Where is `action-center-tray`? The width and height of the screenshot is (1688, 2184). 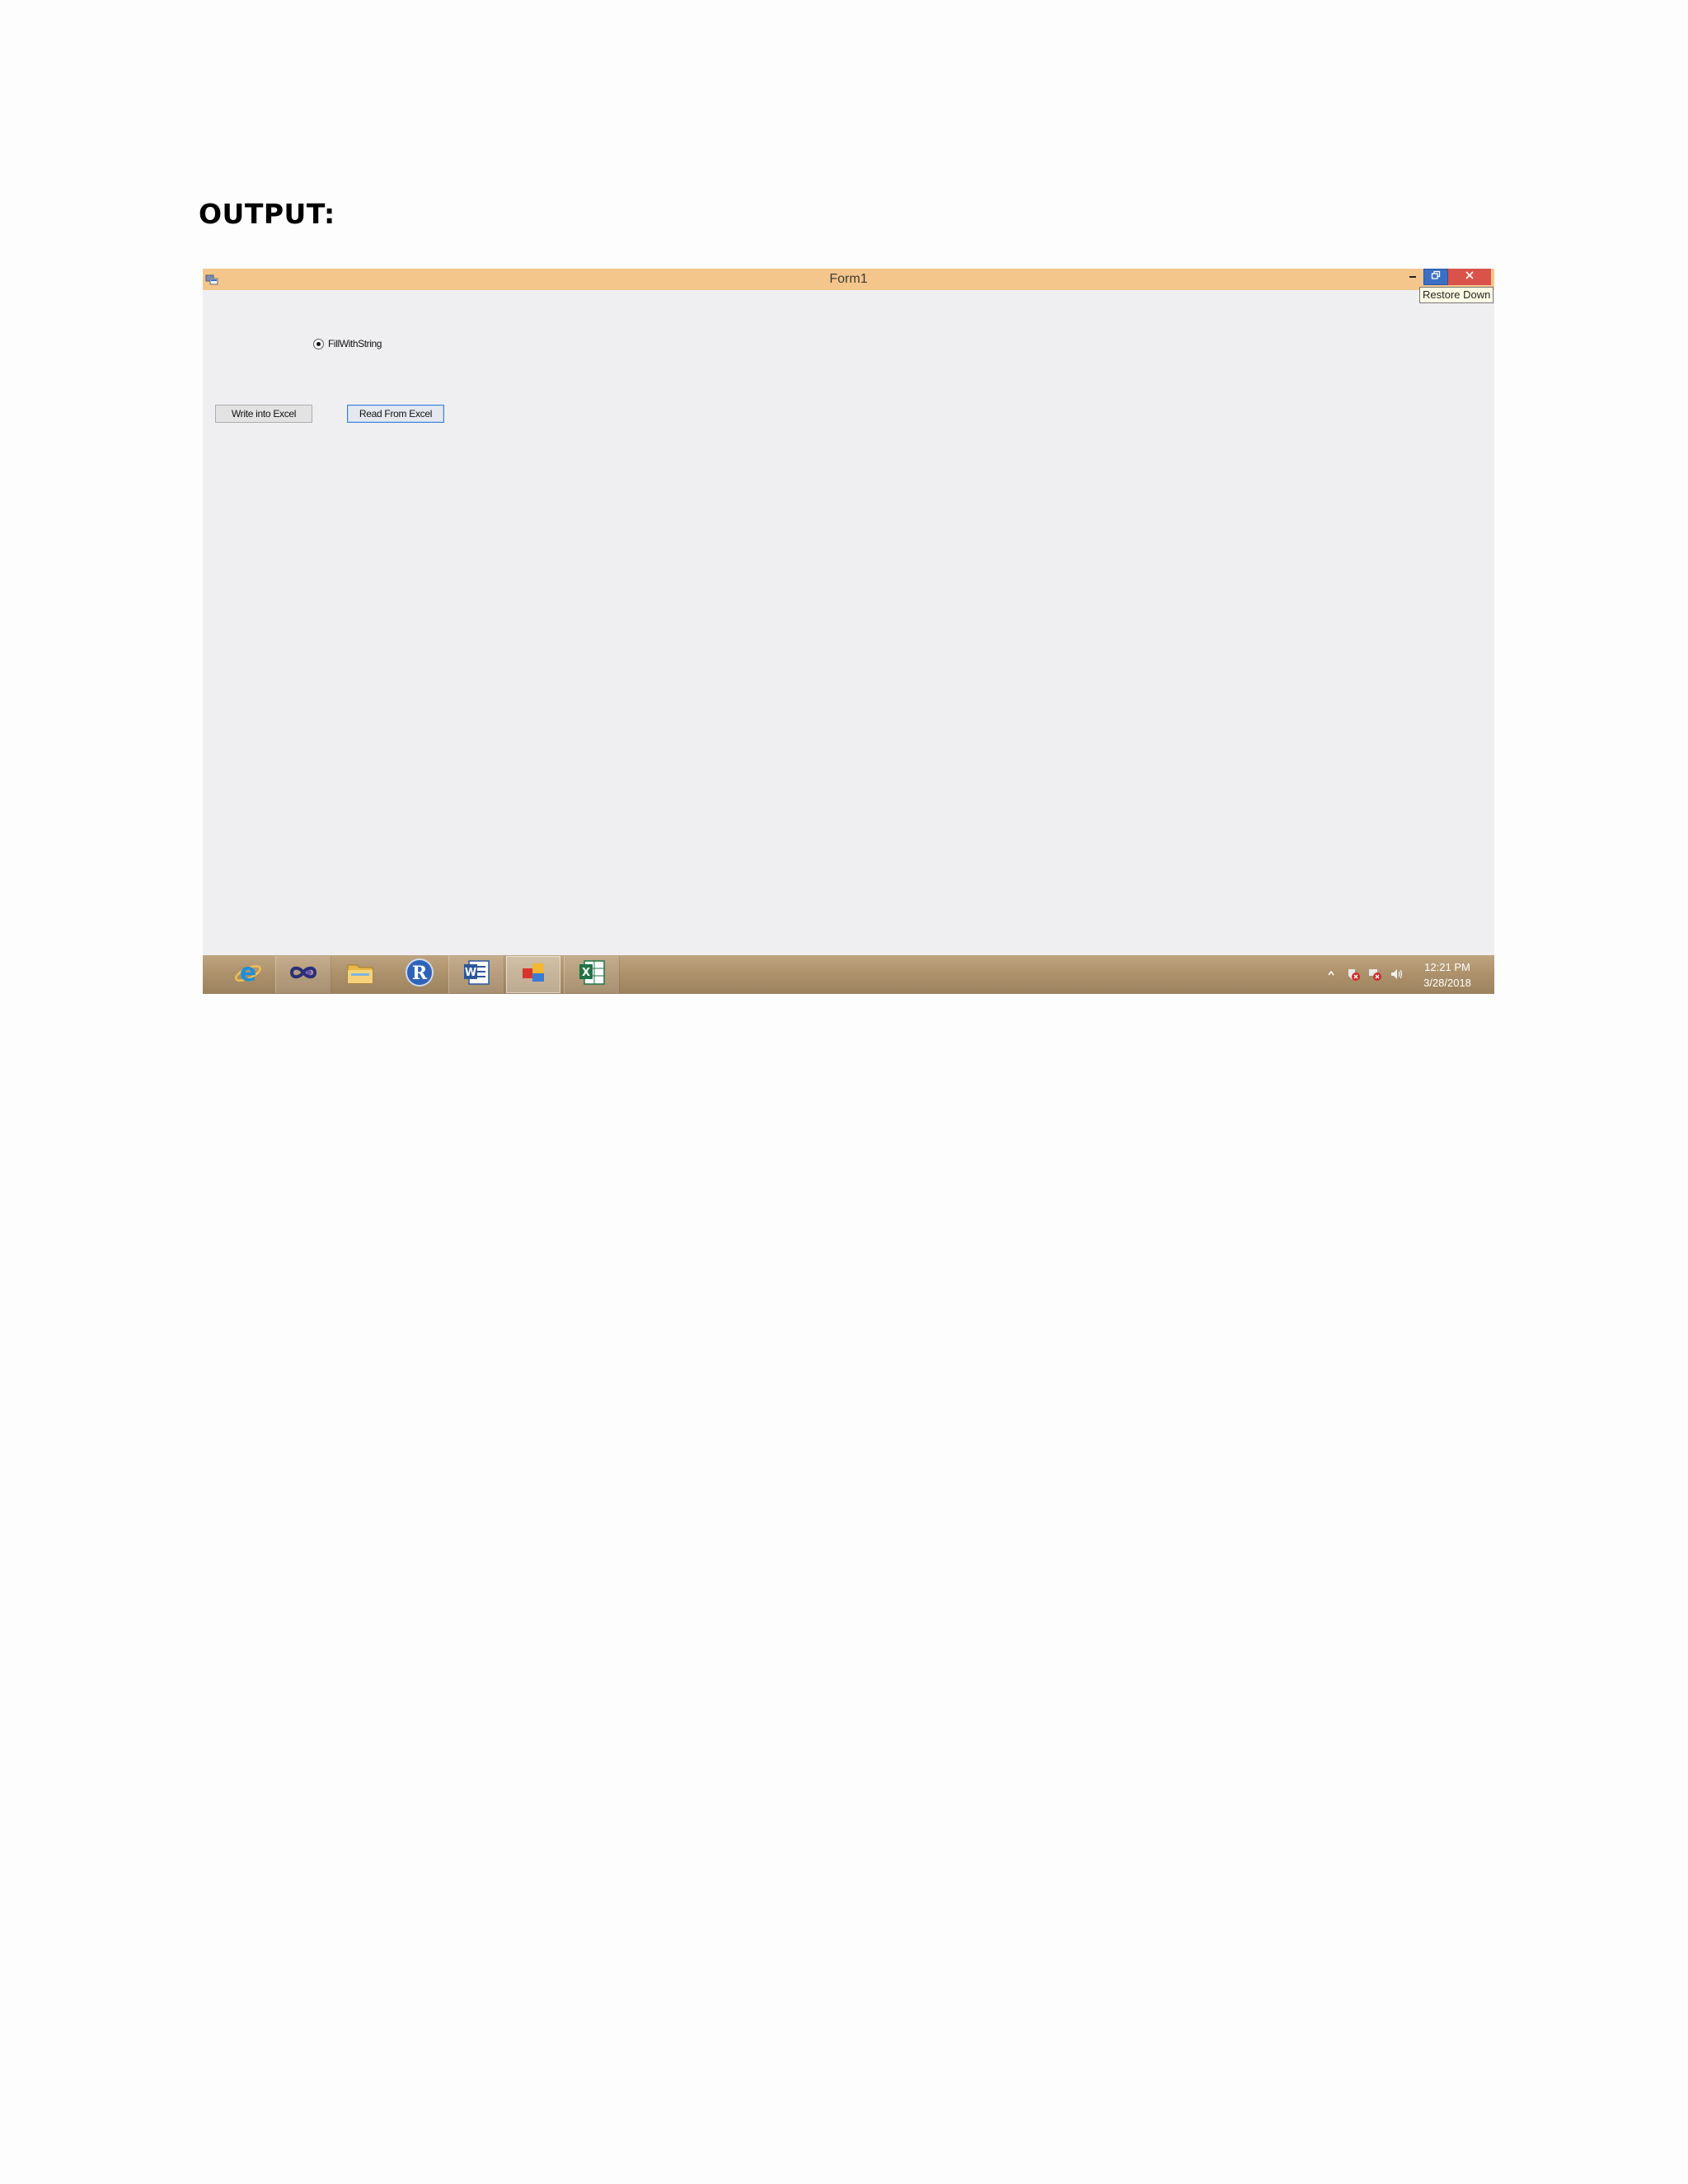 action-center-tray is located at coordinates (1354, 976).